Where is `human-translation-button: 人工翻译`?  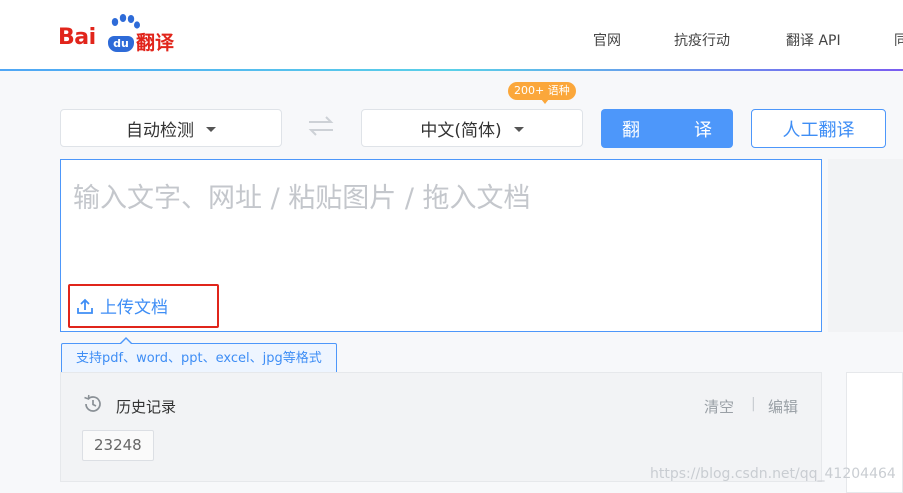 human-translation-button: 人工翻译 is located at coordinates (818, 128).